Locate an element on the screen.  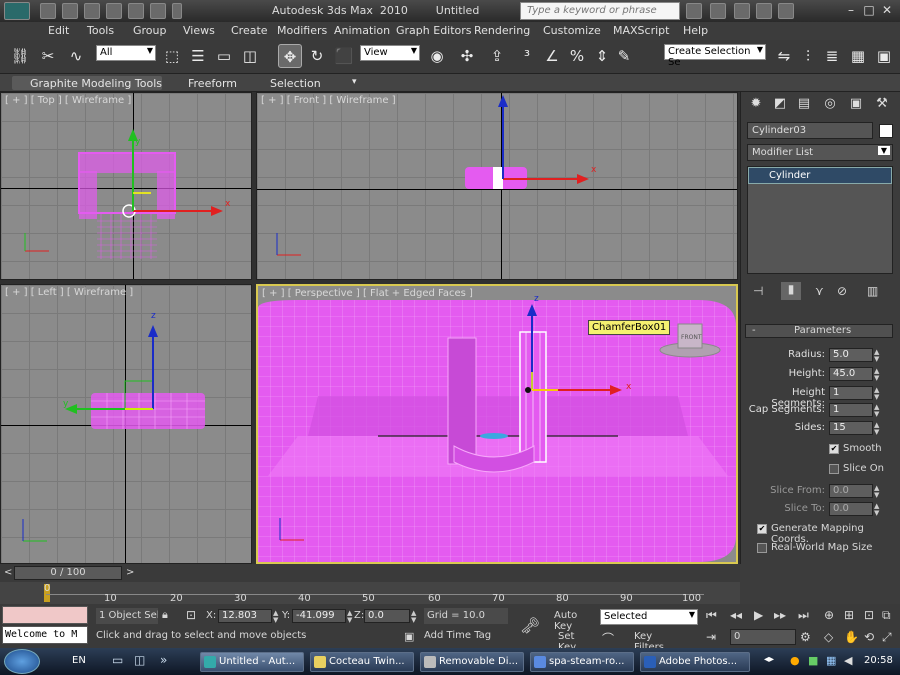
smooth-checkbox: ✔ is located at coordinates (834, 449).